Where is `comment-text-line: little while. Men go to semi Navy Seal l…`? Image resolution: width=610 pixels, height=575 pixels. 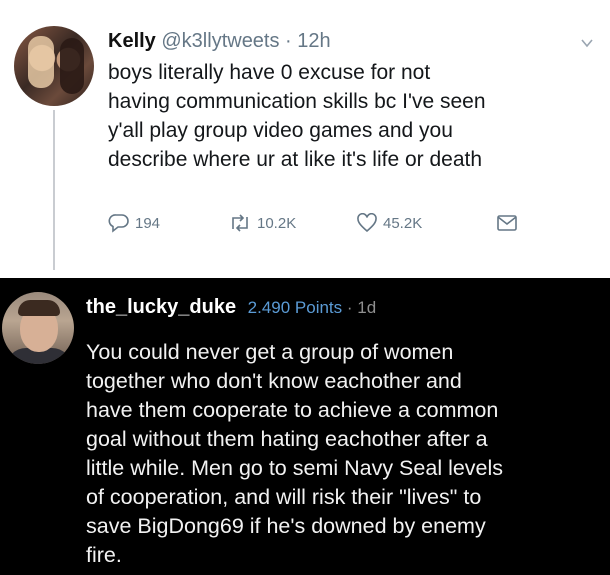
comment-text-line: little while. Men go to semi Navy Seal l… is located at coordinates (295, 468).